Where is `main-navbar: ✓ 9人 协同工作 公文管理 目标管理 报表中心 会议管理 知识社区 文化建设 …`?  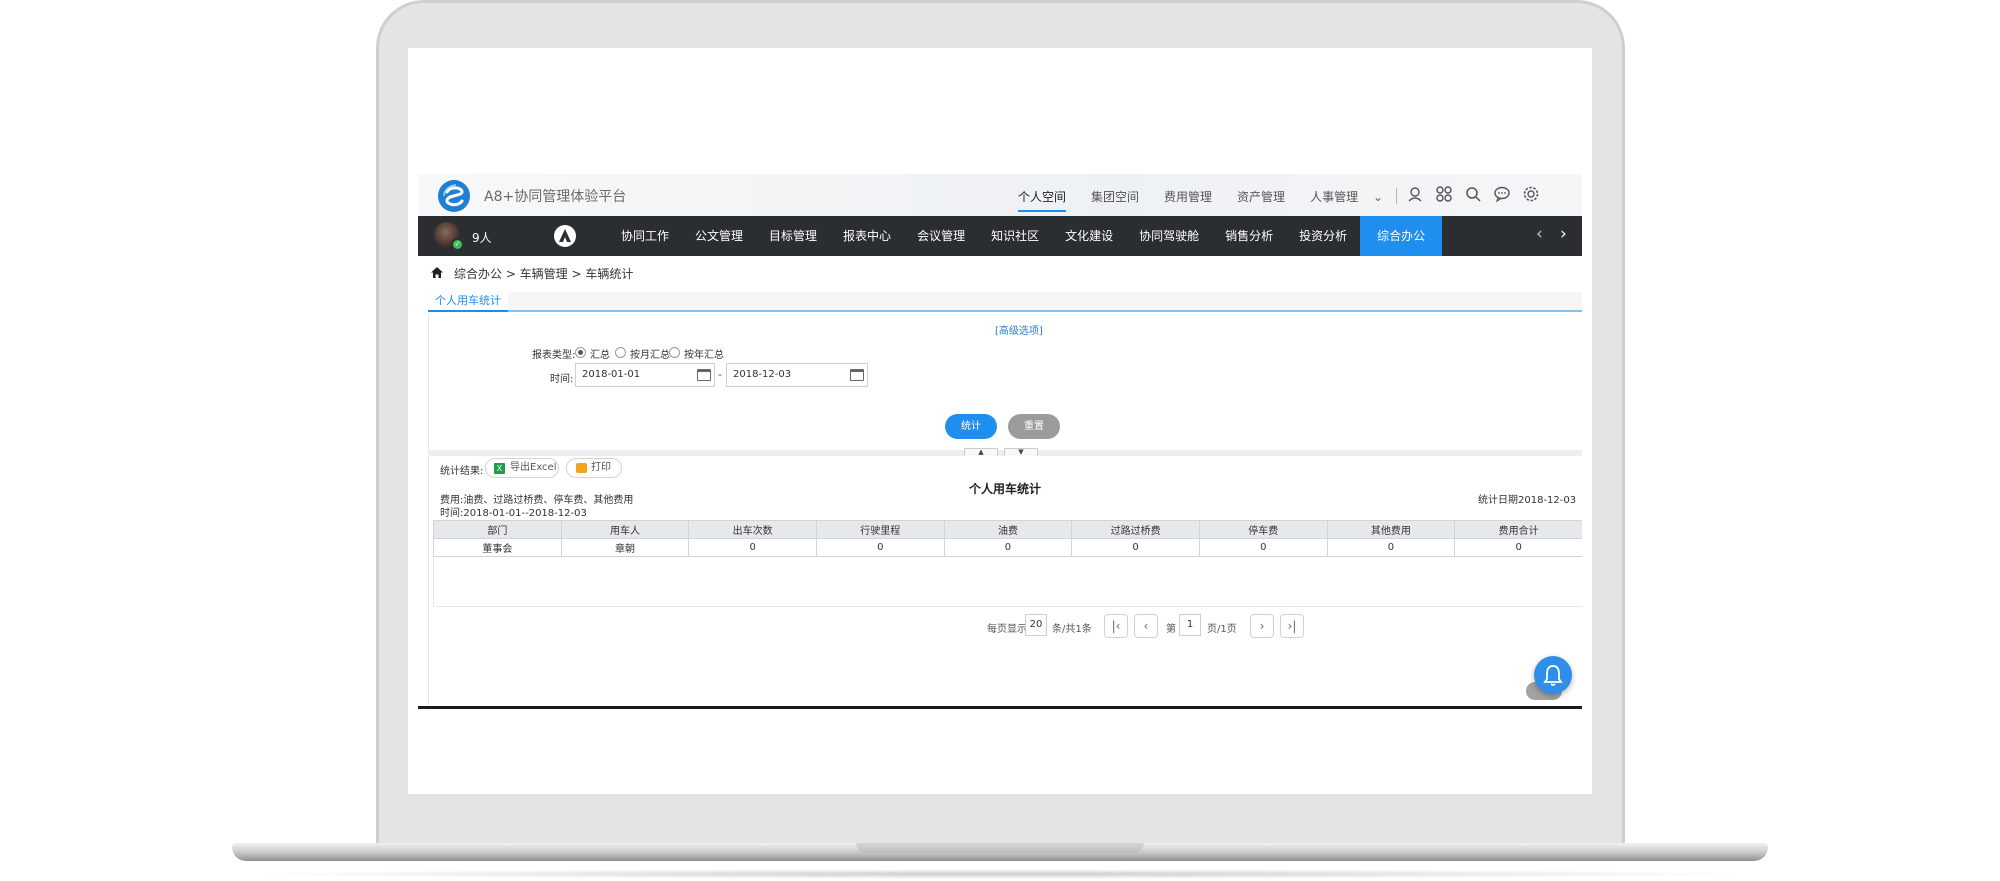
main-navbar: ✓ 9人 协同工作 公文管理 目标管理 报表中心 会议管理 知识社区 文化建设 … is located at coordinates (1000, 236).